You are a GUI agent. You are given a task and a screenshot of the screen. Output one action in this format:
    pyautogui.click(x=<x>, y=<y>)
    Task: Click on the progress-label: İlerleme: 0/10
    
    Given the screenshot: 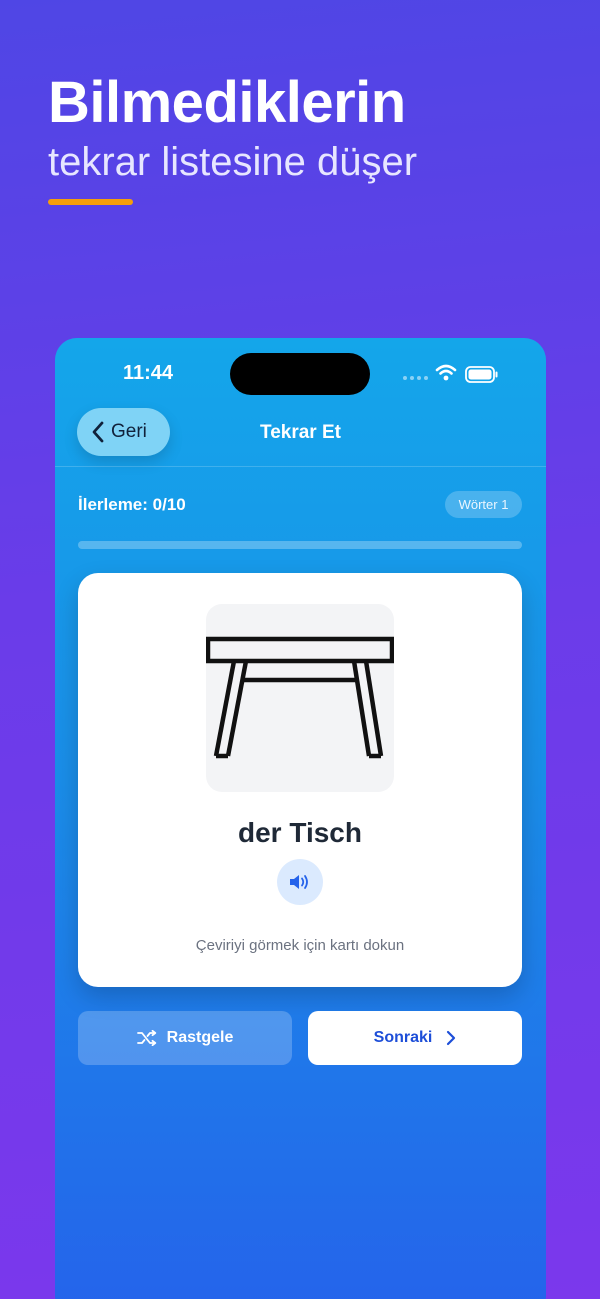 What is the action you would take?
    pyautogui.click(x=132, y=504)
    